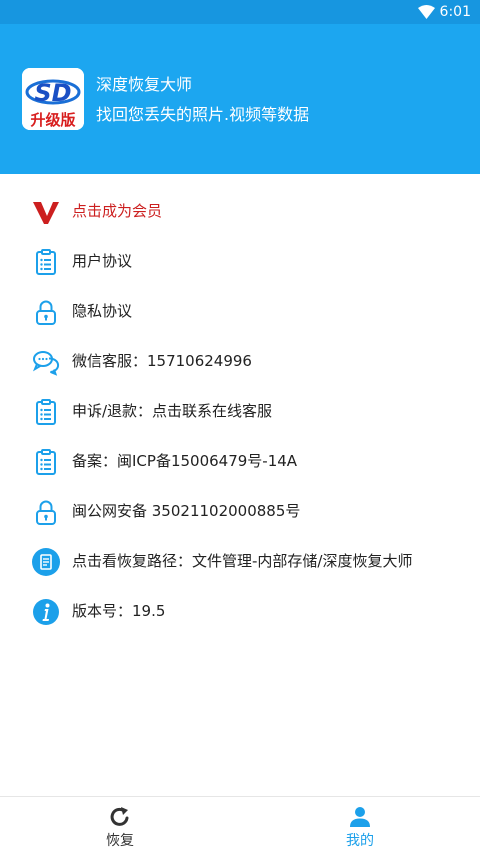  What do you see at coordinates (455, 12) in the screenshot?
I see `status-time: 6:01` at bounding box center [455, 12].